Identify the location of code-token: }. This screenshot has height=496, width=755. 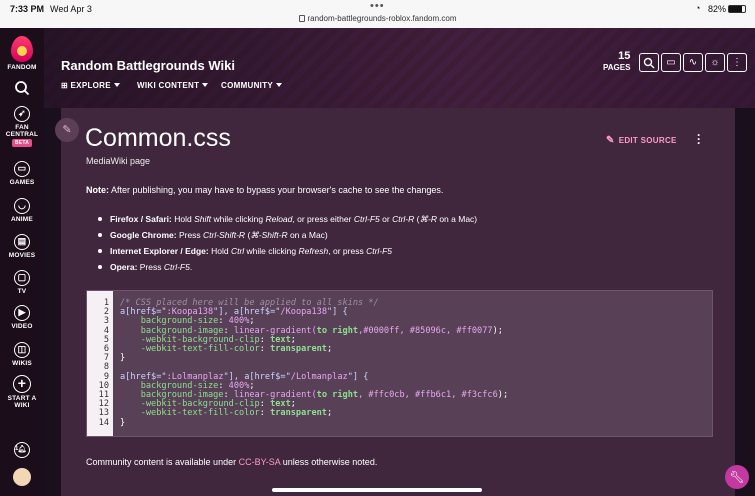
(123, 358).